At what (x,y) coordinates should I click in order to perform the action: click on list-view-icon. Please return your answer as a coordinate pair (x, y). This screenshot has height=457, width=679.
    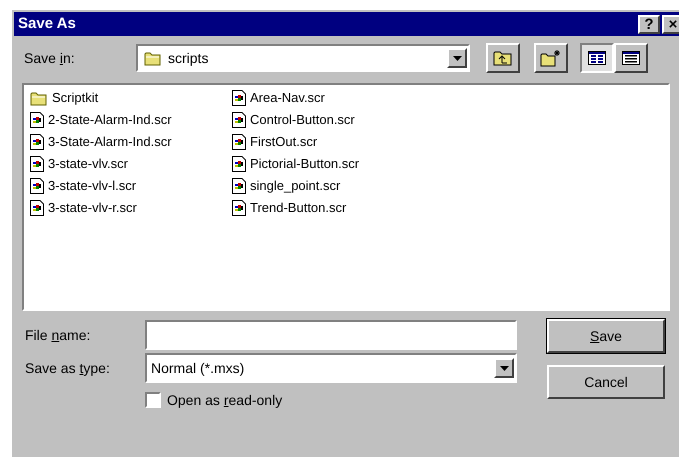
    Looking at the image, I should click on (597, 58).